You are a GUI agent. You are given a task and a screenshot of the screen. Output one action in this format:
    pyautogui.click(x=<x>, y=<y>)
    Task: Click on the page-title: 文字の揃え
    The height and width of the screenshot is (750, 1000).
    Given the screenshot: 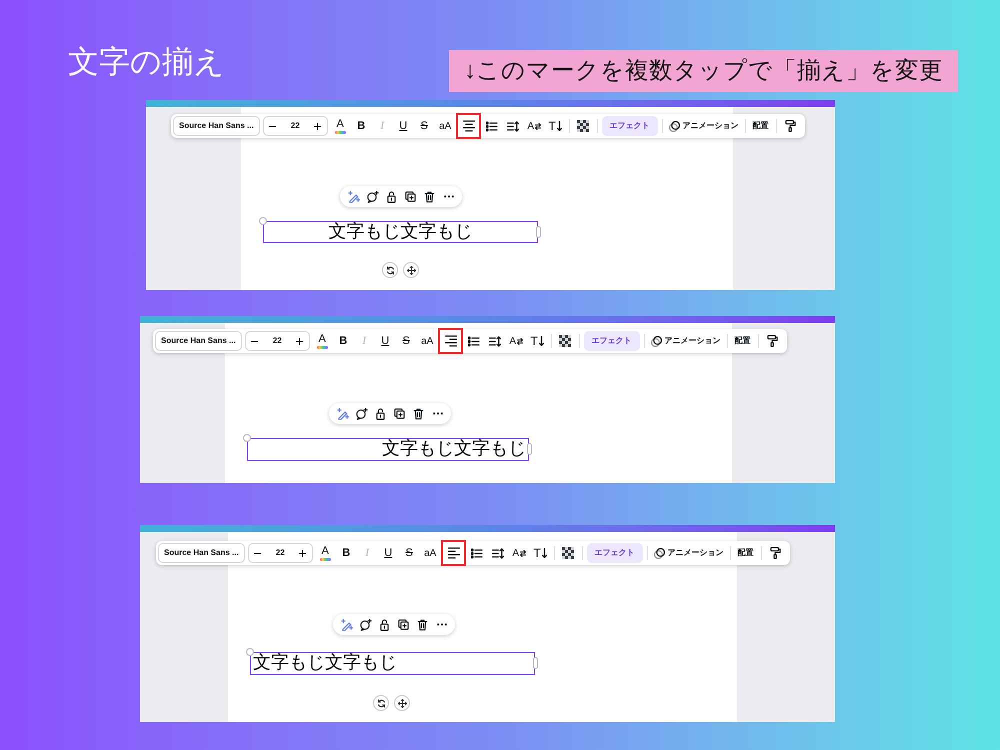 What is the action you would take?
    pyautogui.click(x=146, y=62)
    